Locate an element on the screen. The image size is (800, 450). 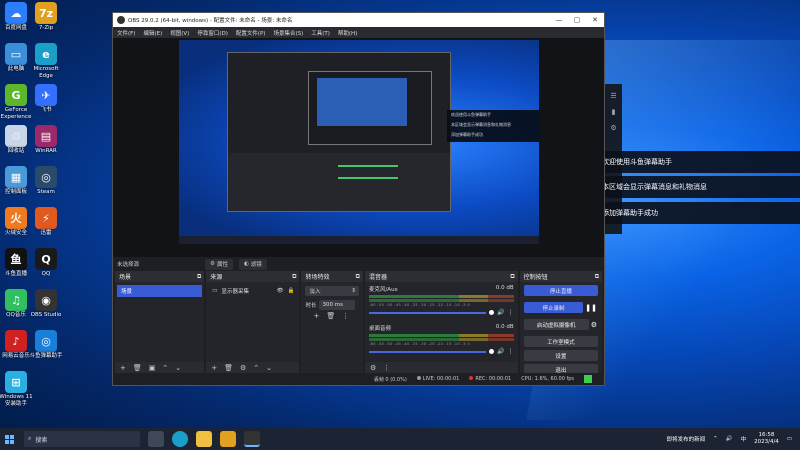
settings-icon: ⚙ is located at coordinates (613, 128).